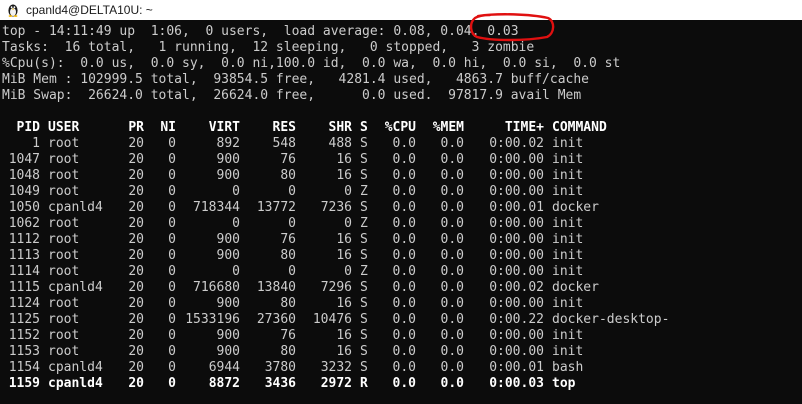  I want to click on cell-pid: 1115, so click(24, 287).